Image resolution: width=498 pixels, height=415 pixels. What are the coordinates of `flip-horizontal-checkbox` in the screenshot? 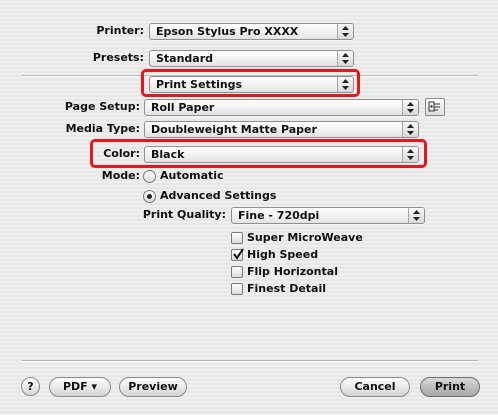 It's located at (237, 272).